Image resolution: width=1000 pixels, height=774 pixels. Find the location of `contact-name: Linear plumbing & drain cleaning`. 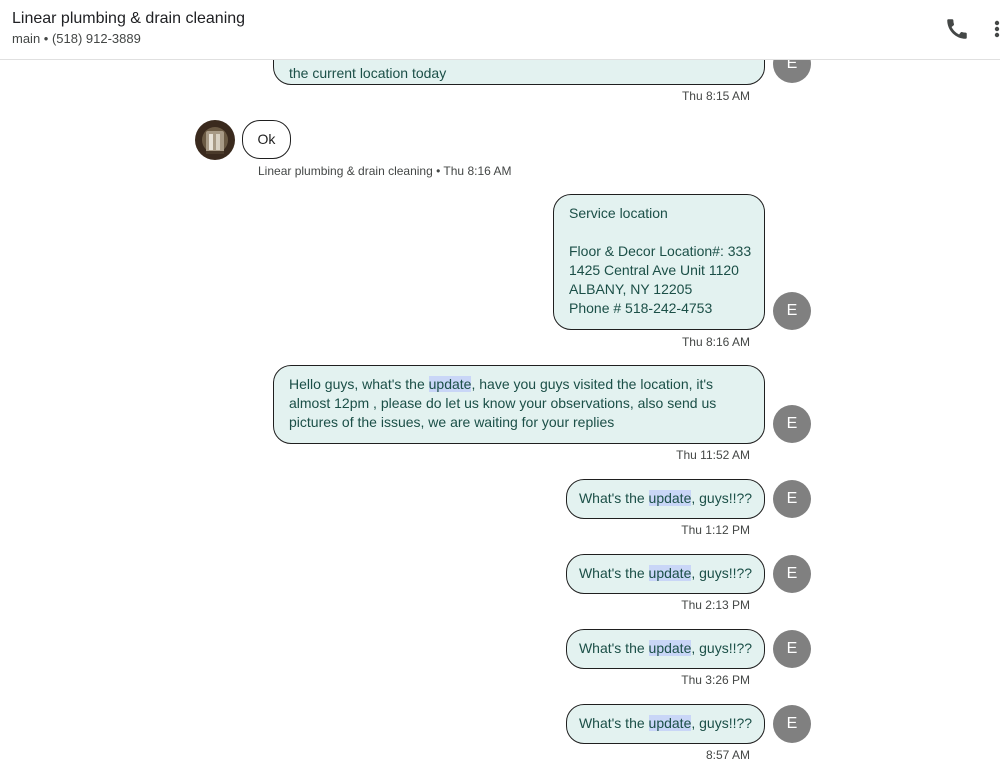

contact-name: Linear plumbing & drain cleaning is located at coordinates (129, 18).